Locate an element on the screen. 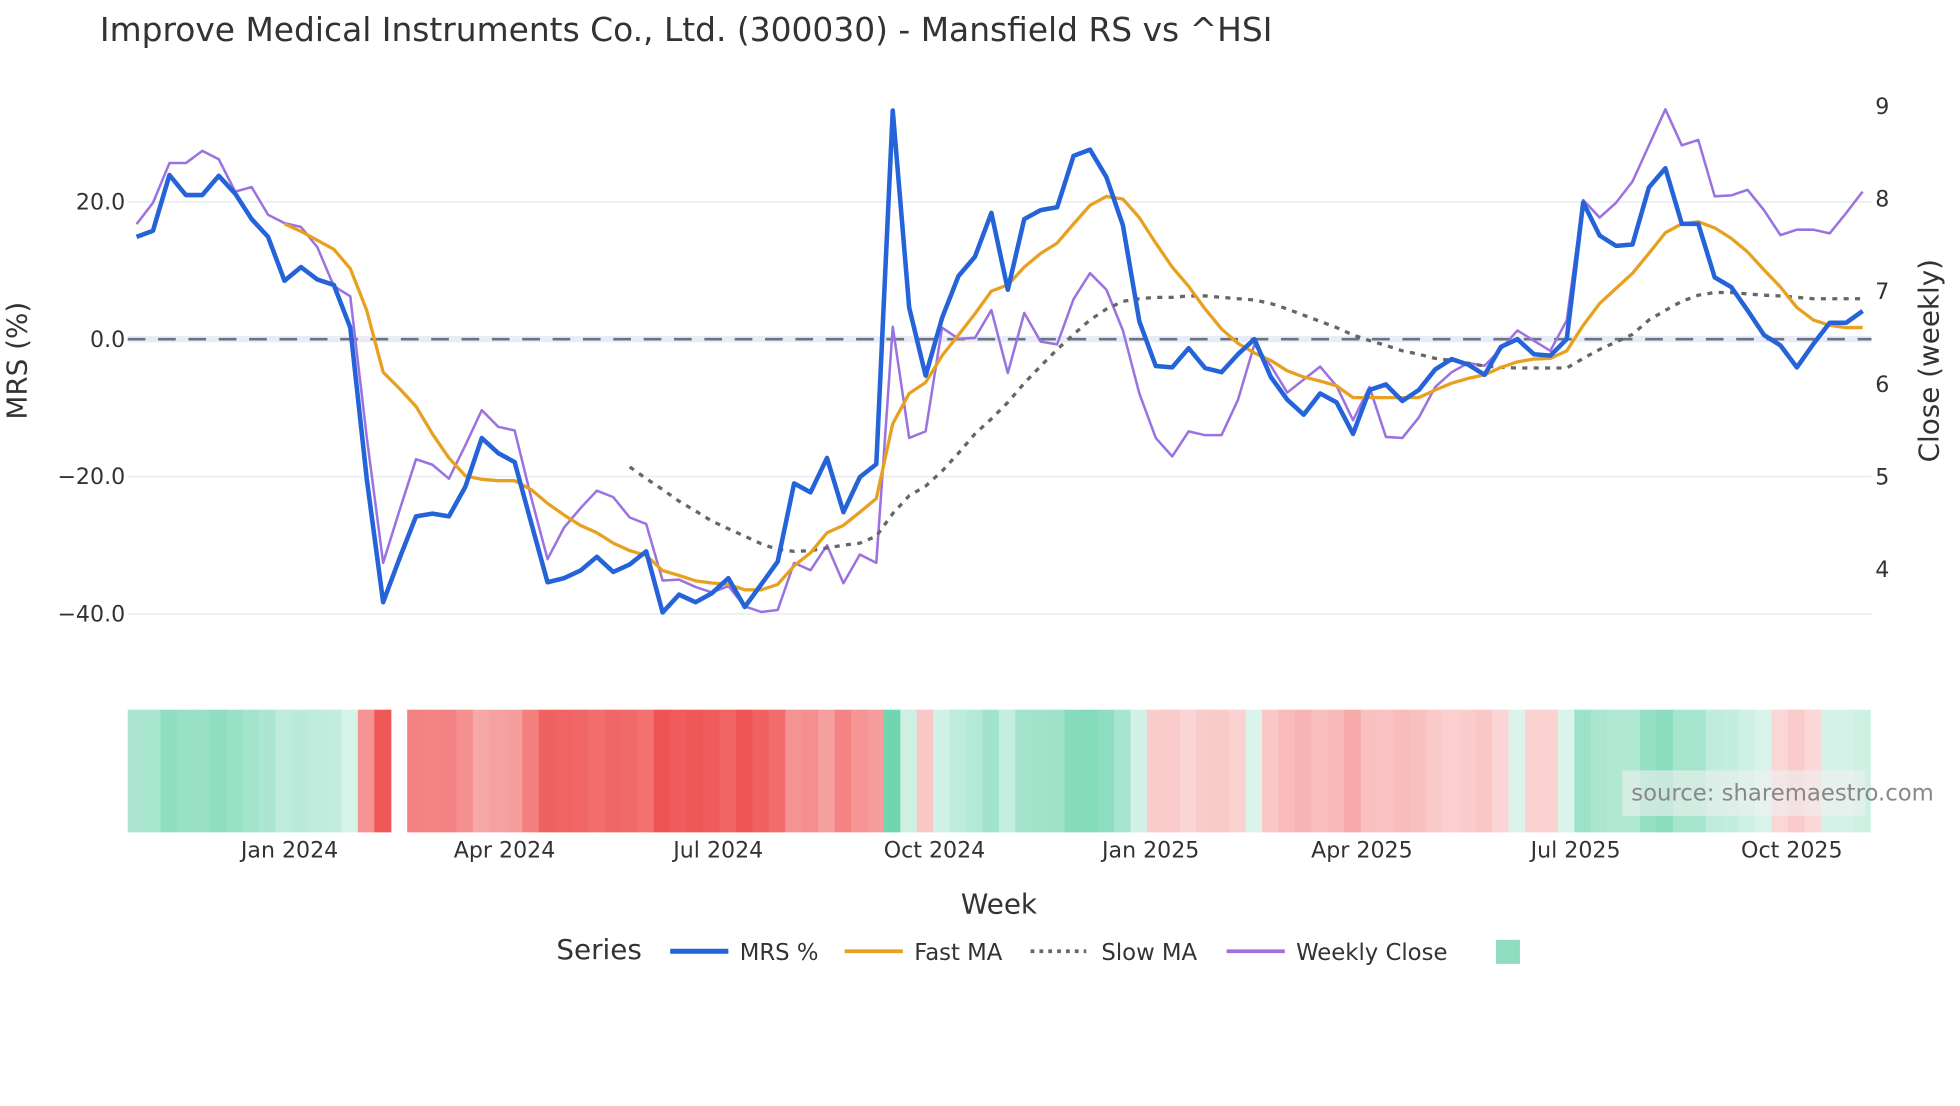 The width and height of the screenshot is (1960, 1106). y-axis-title: MRS (%) is located at coordinates (17, 361).